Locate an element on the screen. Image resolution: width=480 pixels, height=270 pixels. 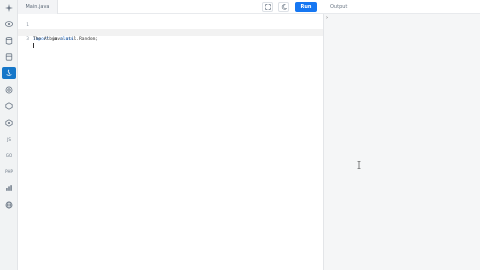
js-label-text: JS is located at coordinates (9, 139).